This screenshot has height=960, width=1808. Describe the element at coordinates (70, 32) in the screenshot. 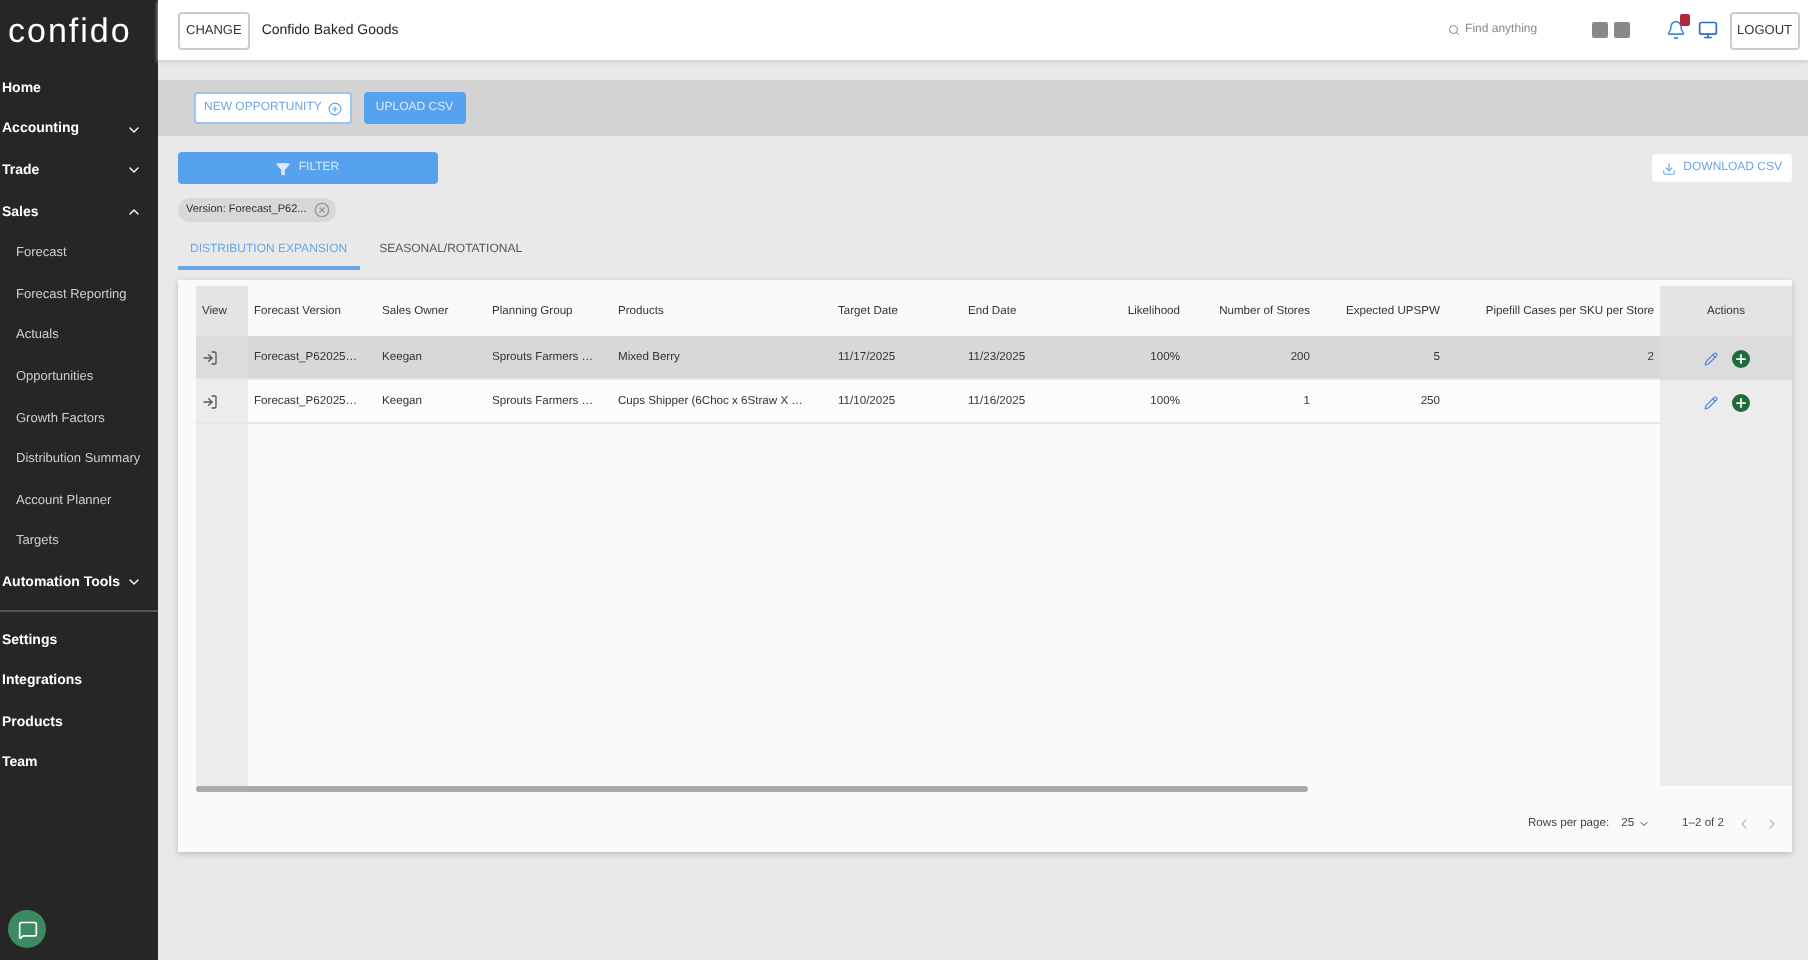

I see `logo: confido` at that location.